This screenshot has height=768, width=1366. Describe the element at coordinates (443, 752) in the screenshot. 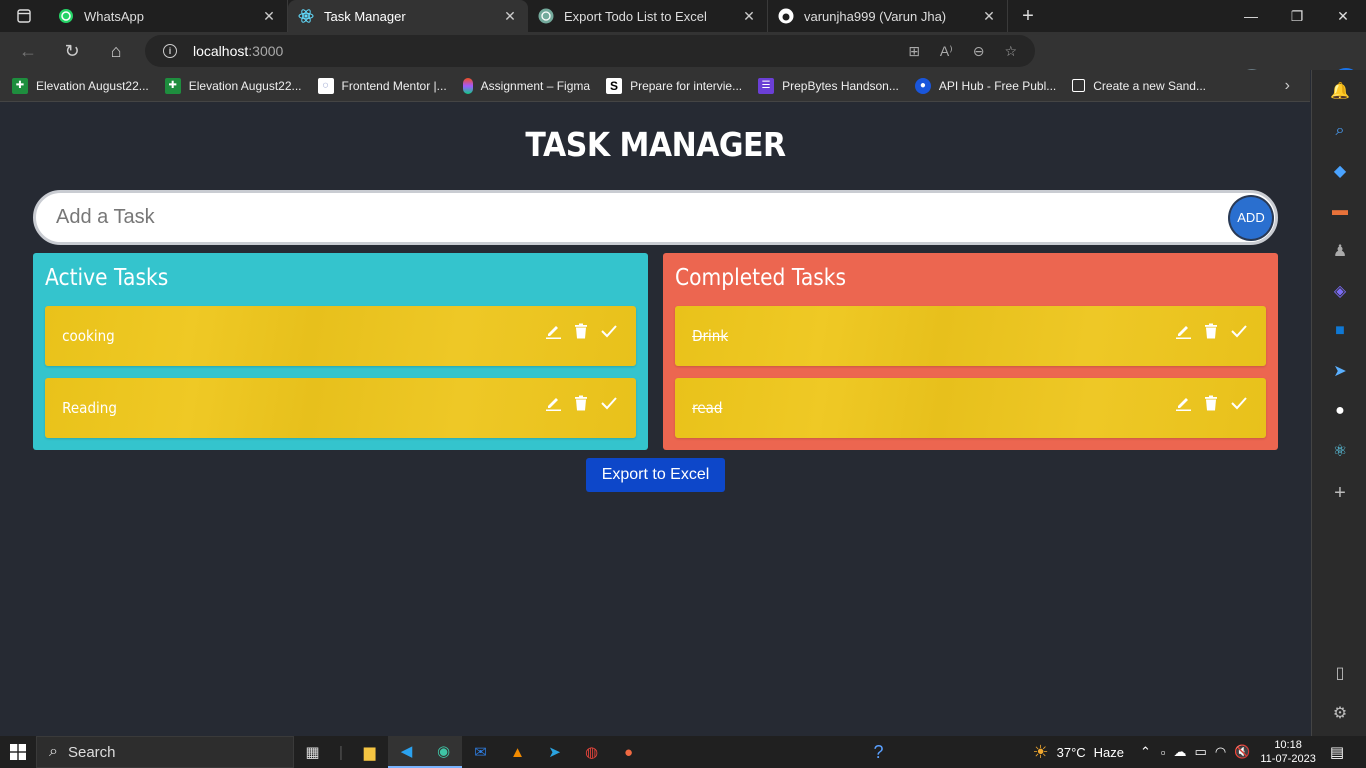

I see `edge-icon: ◉` at that location.